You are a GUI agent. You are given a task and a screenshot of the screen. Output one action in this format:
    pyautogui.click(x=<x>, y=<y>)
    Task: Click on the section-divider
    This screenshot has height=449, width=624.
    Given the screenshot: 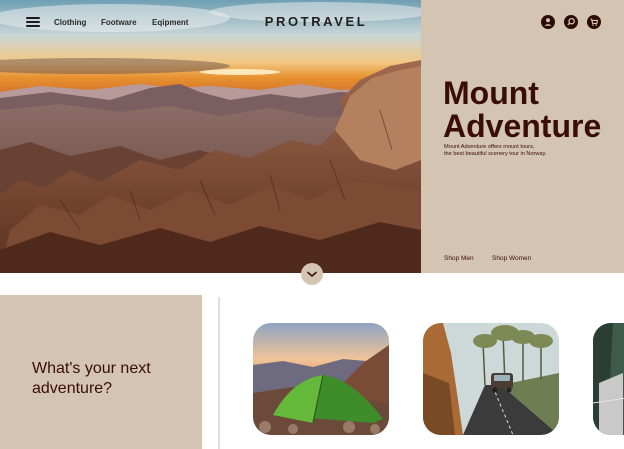 What is the action you would take?
    pyautogui.click(x=219, y=373)
    